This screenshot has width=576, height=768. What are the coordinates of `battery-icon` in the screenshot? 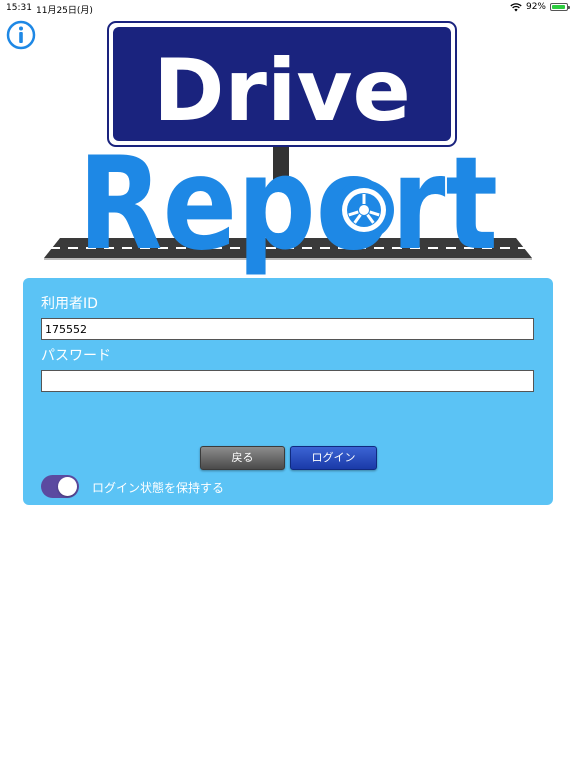 It's located at (560, 7).